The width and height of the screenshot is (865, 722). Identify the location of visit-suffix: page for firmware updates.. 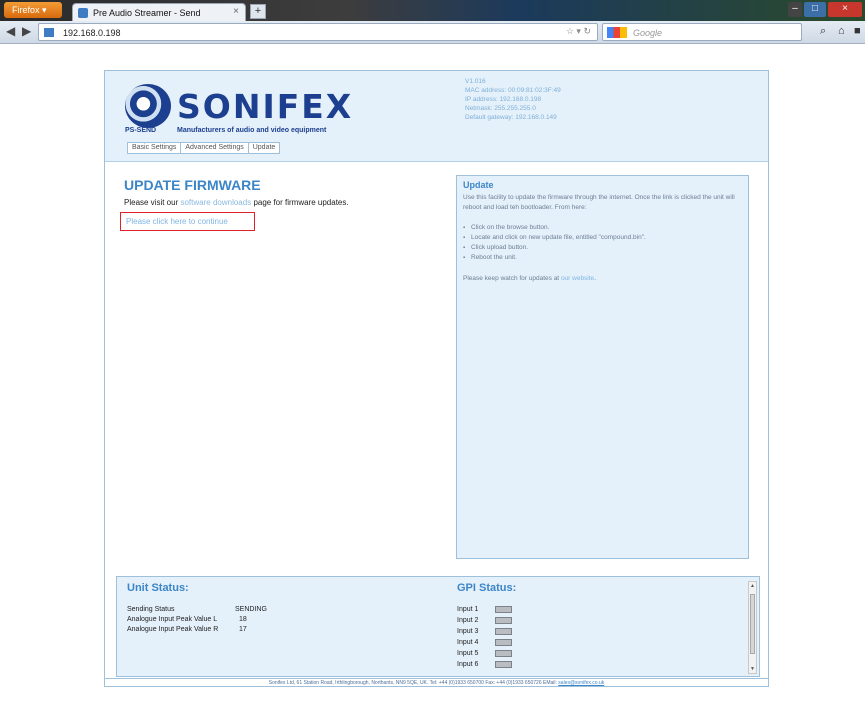
(301, 202).